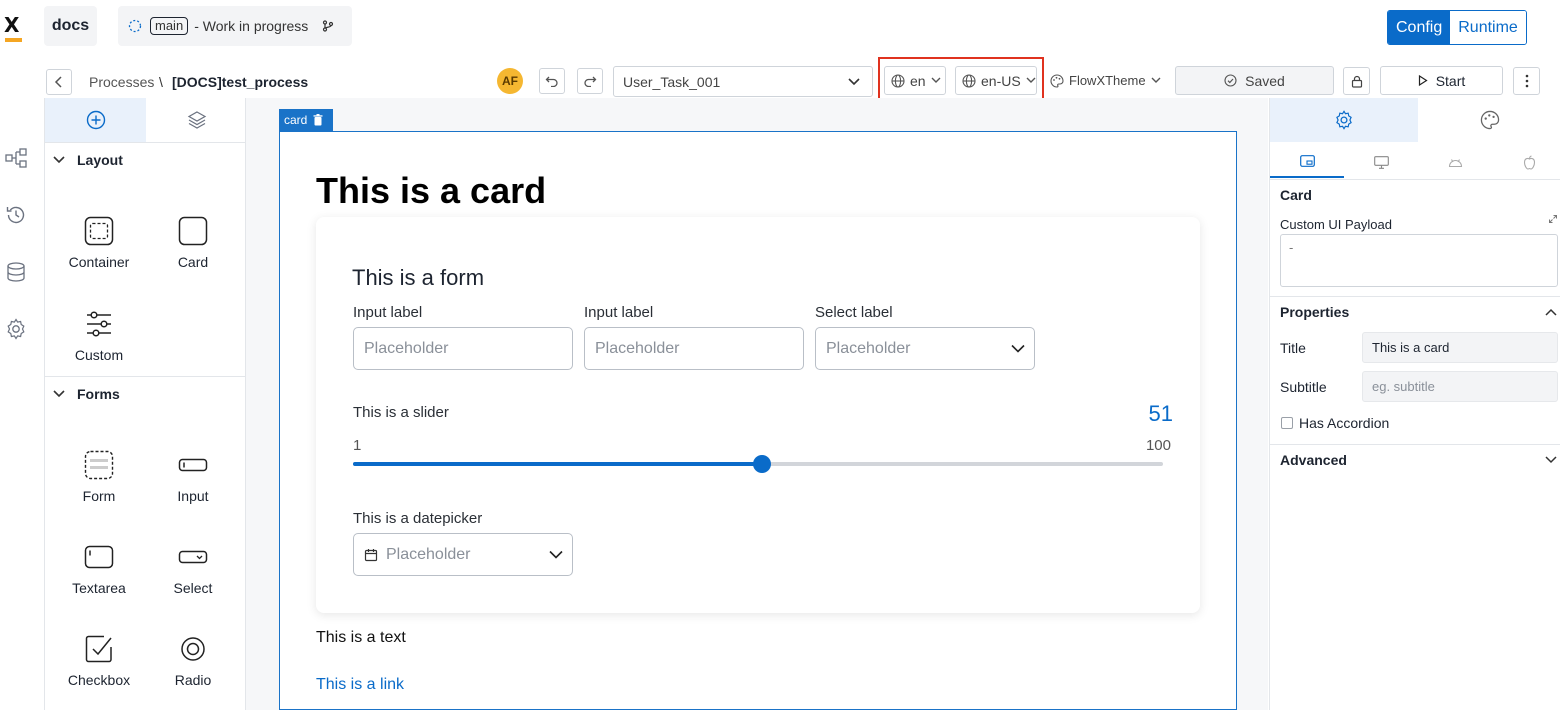 The width and height of the screenshot is (1560, 710). I want to click on back-button, so click(59, 82).